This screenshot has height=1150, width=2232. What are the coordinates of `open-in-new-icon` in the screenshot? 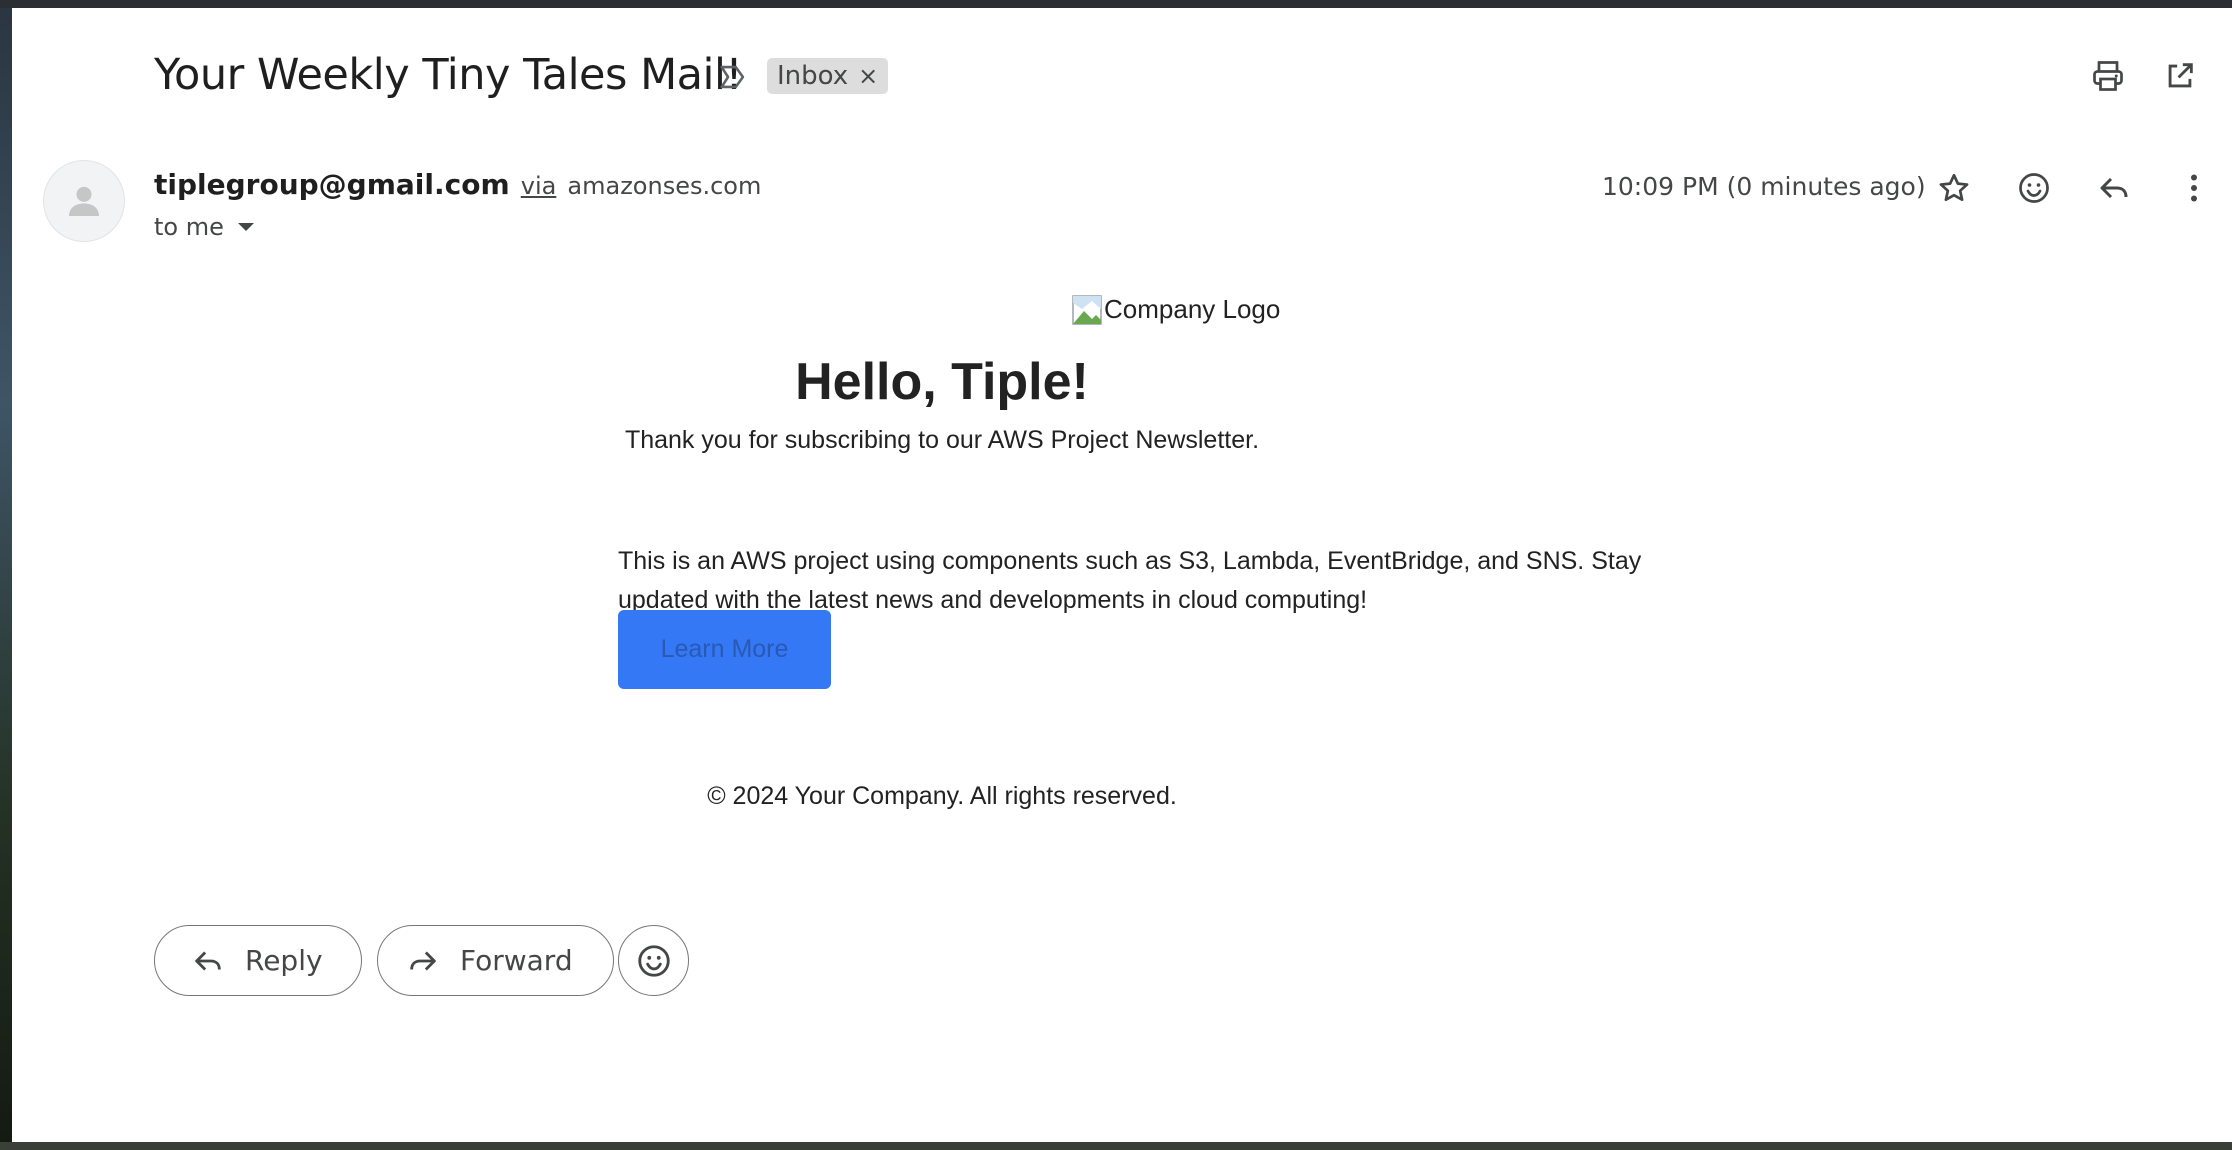 It's located at (2180, 75).